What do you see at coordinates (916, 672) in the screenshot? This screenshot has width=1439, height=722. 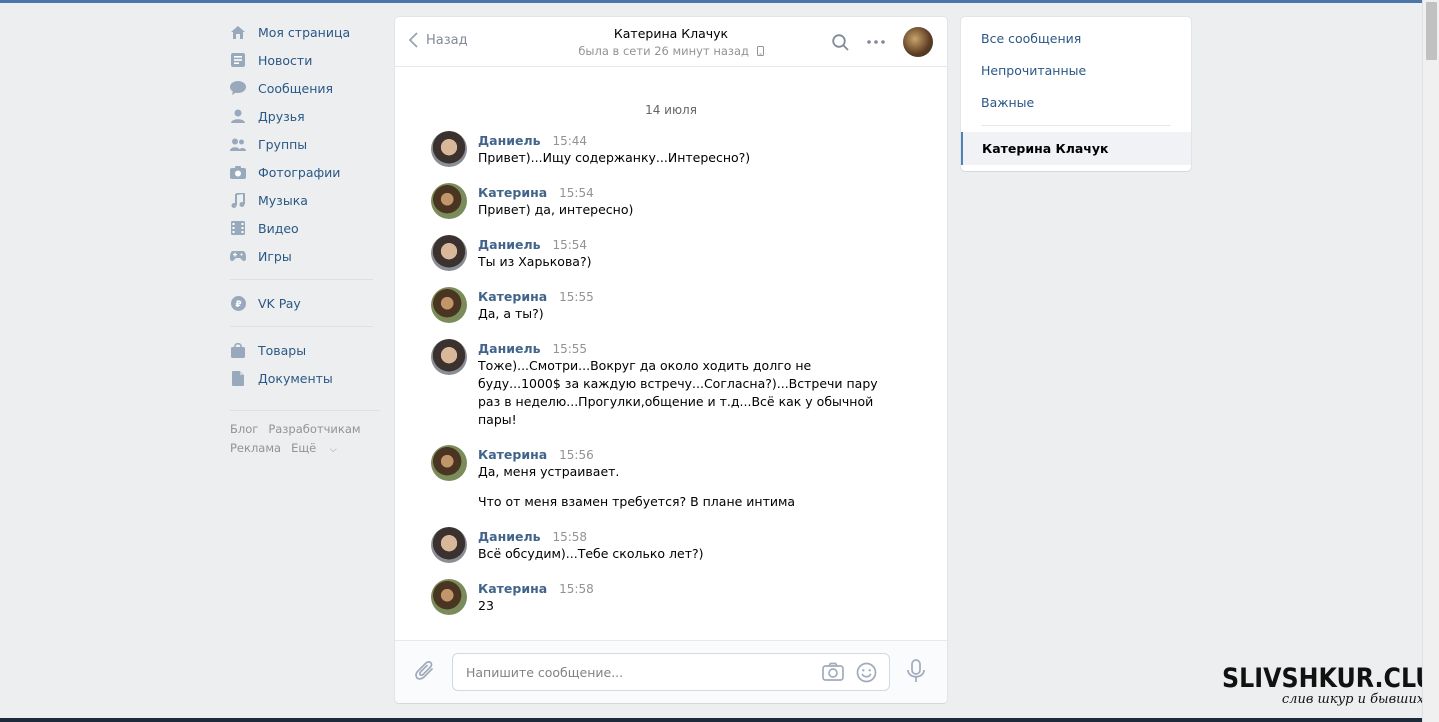 I see `microphone-icon` at bounding box center [916, 672].